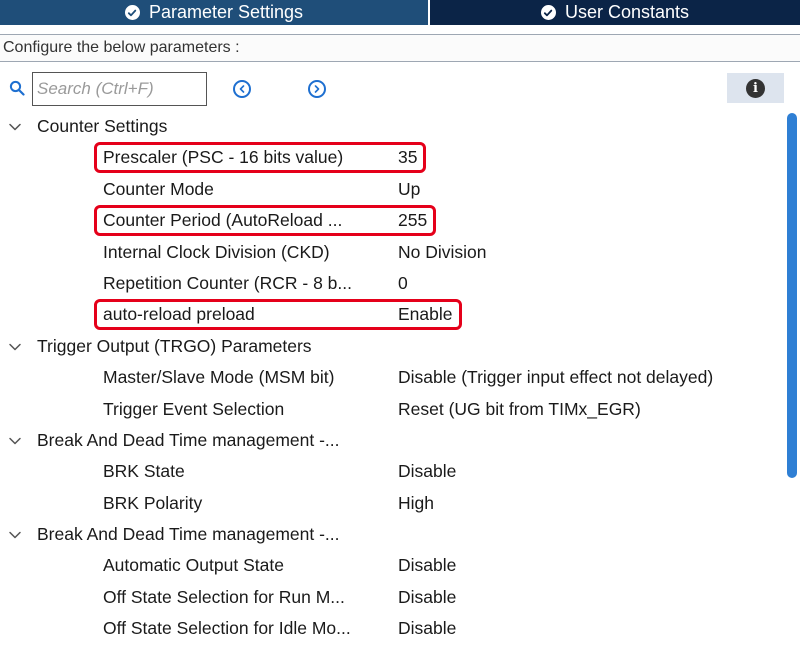 The width and height of the screenshot is (800, 648). What do you see at coordinates (179, 314) in the screenshot?
I see `parameter-name: auto-reload preload` at bounding box center [179, 314].